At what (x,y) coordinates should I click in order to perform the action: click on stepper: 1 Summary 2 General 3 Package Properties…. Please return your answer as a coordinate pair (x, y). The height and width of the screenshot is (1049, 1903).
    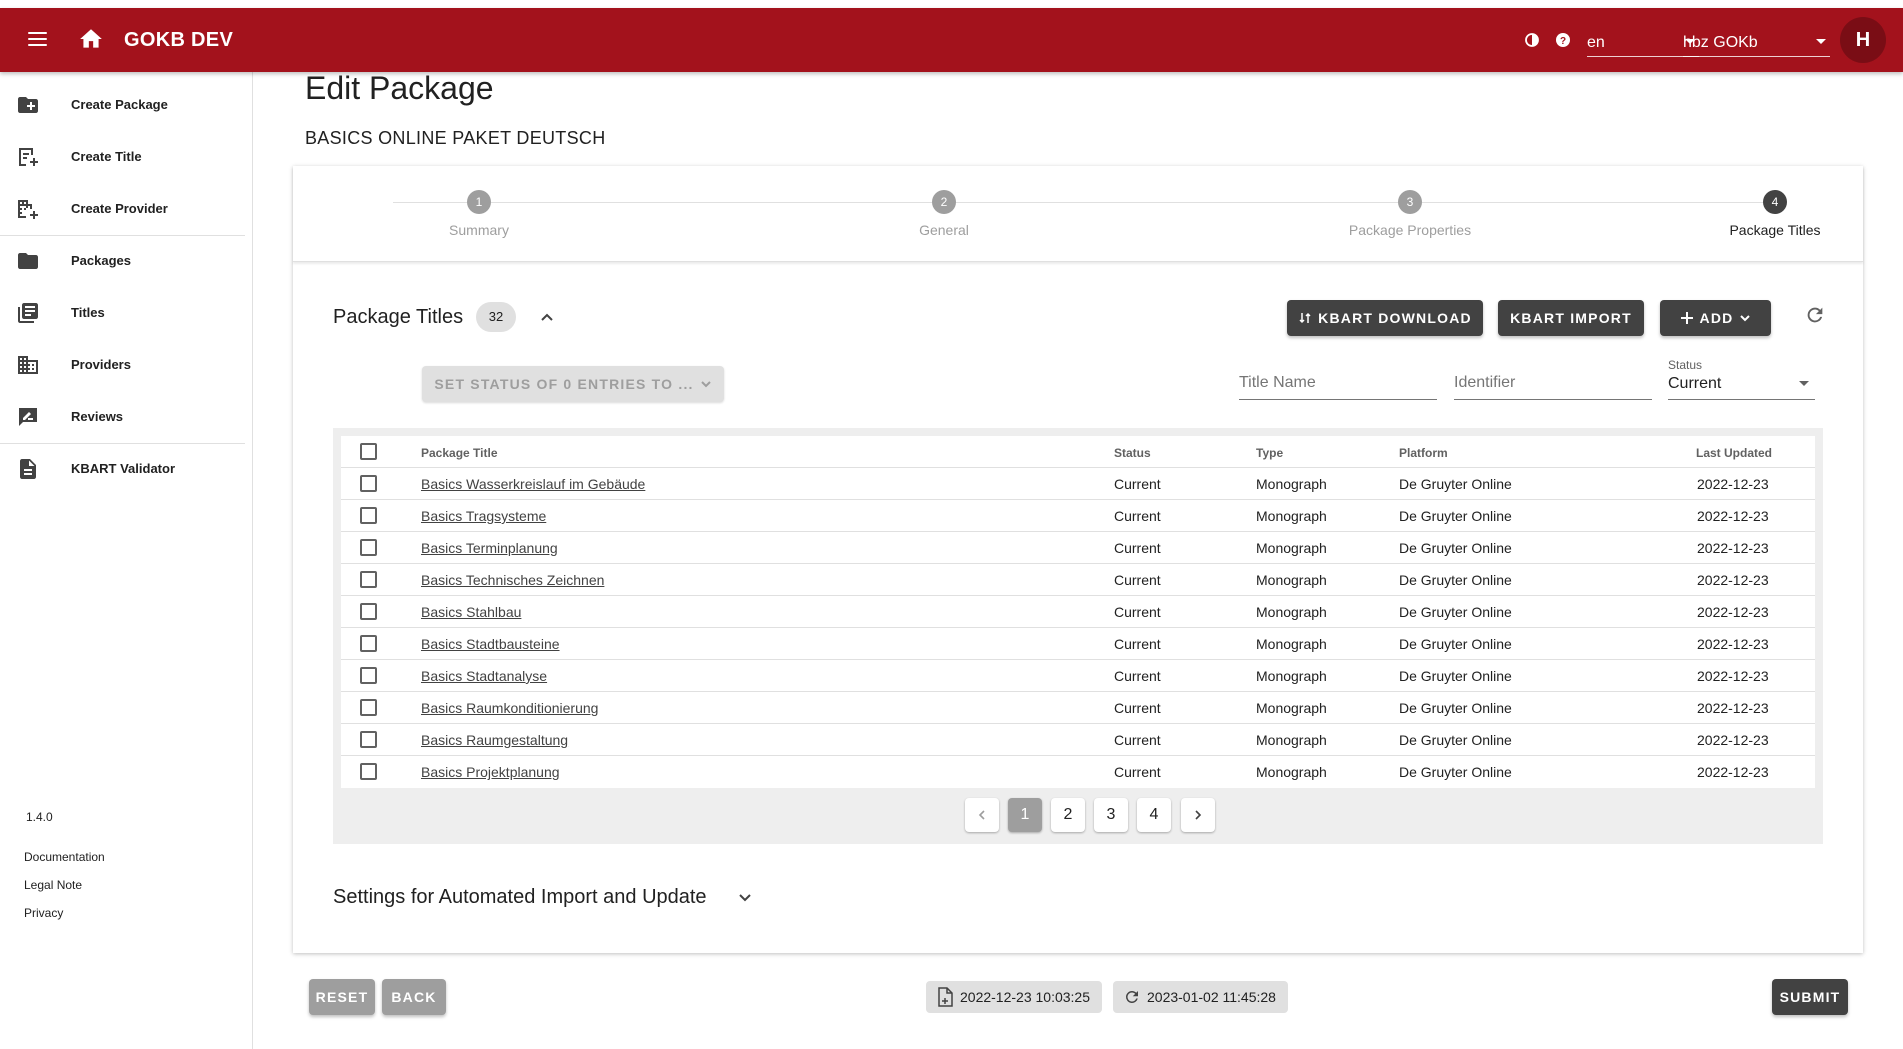
    Looking at the image, I should click on (1078, 214).